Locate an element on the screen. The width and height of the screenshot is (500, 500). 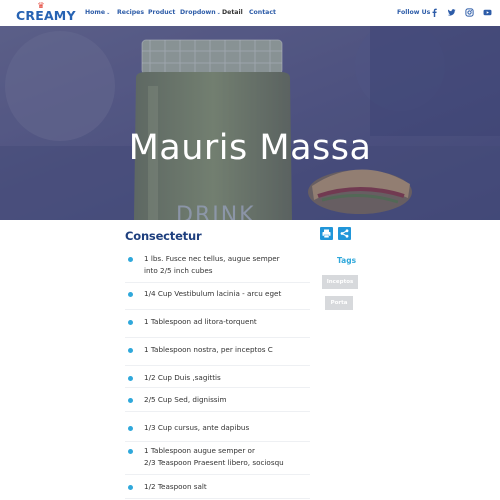
tag-inceptos: Inceptos is located at coordinates (340, 282).